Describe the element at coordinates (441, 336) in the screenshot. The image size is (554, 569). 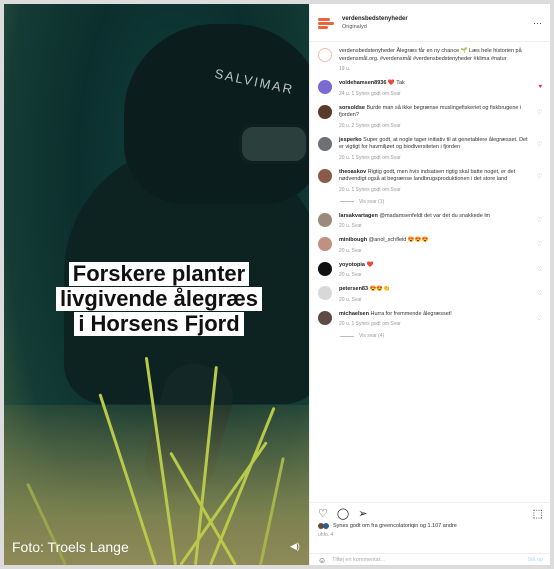
I see `view-replies-button: Vis svar (4)` at that location.